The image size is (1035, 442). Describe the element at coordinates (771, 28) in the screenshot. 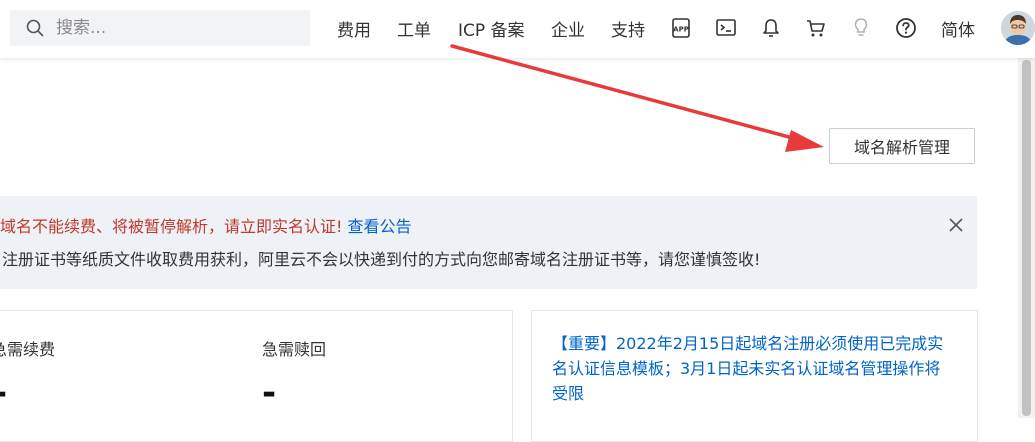

I see `bell-icon` at that location.